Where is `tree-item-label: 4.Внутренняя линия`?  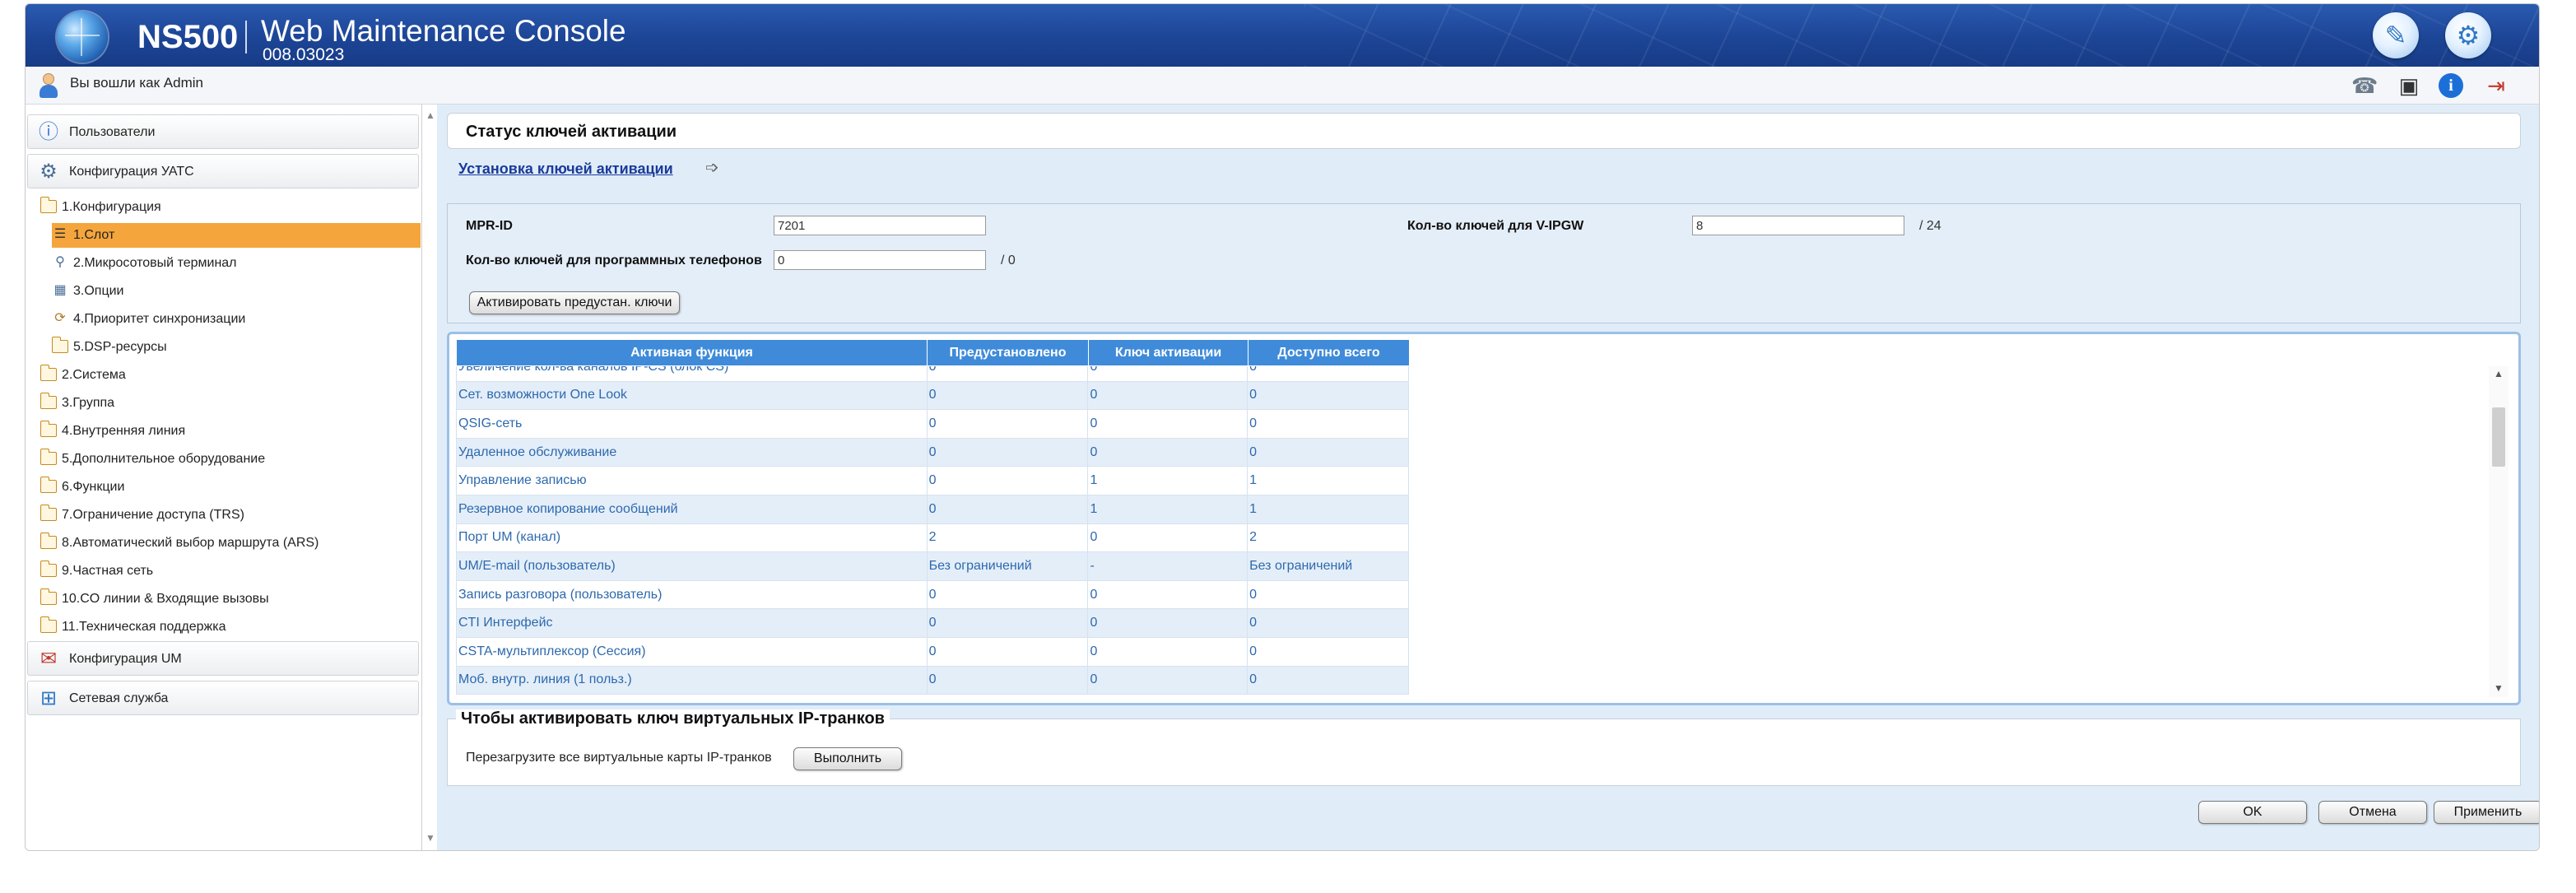 tree-item-label: 4.Внутренняя линия is located at coordinates (124, 431).